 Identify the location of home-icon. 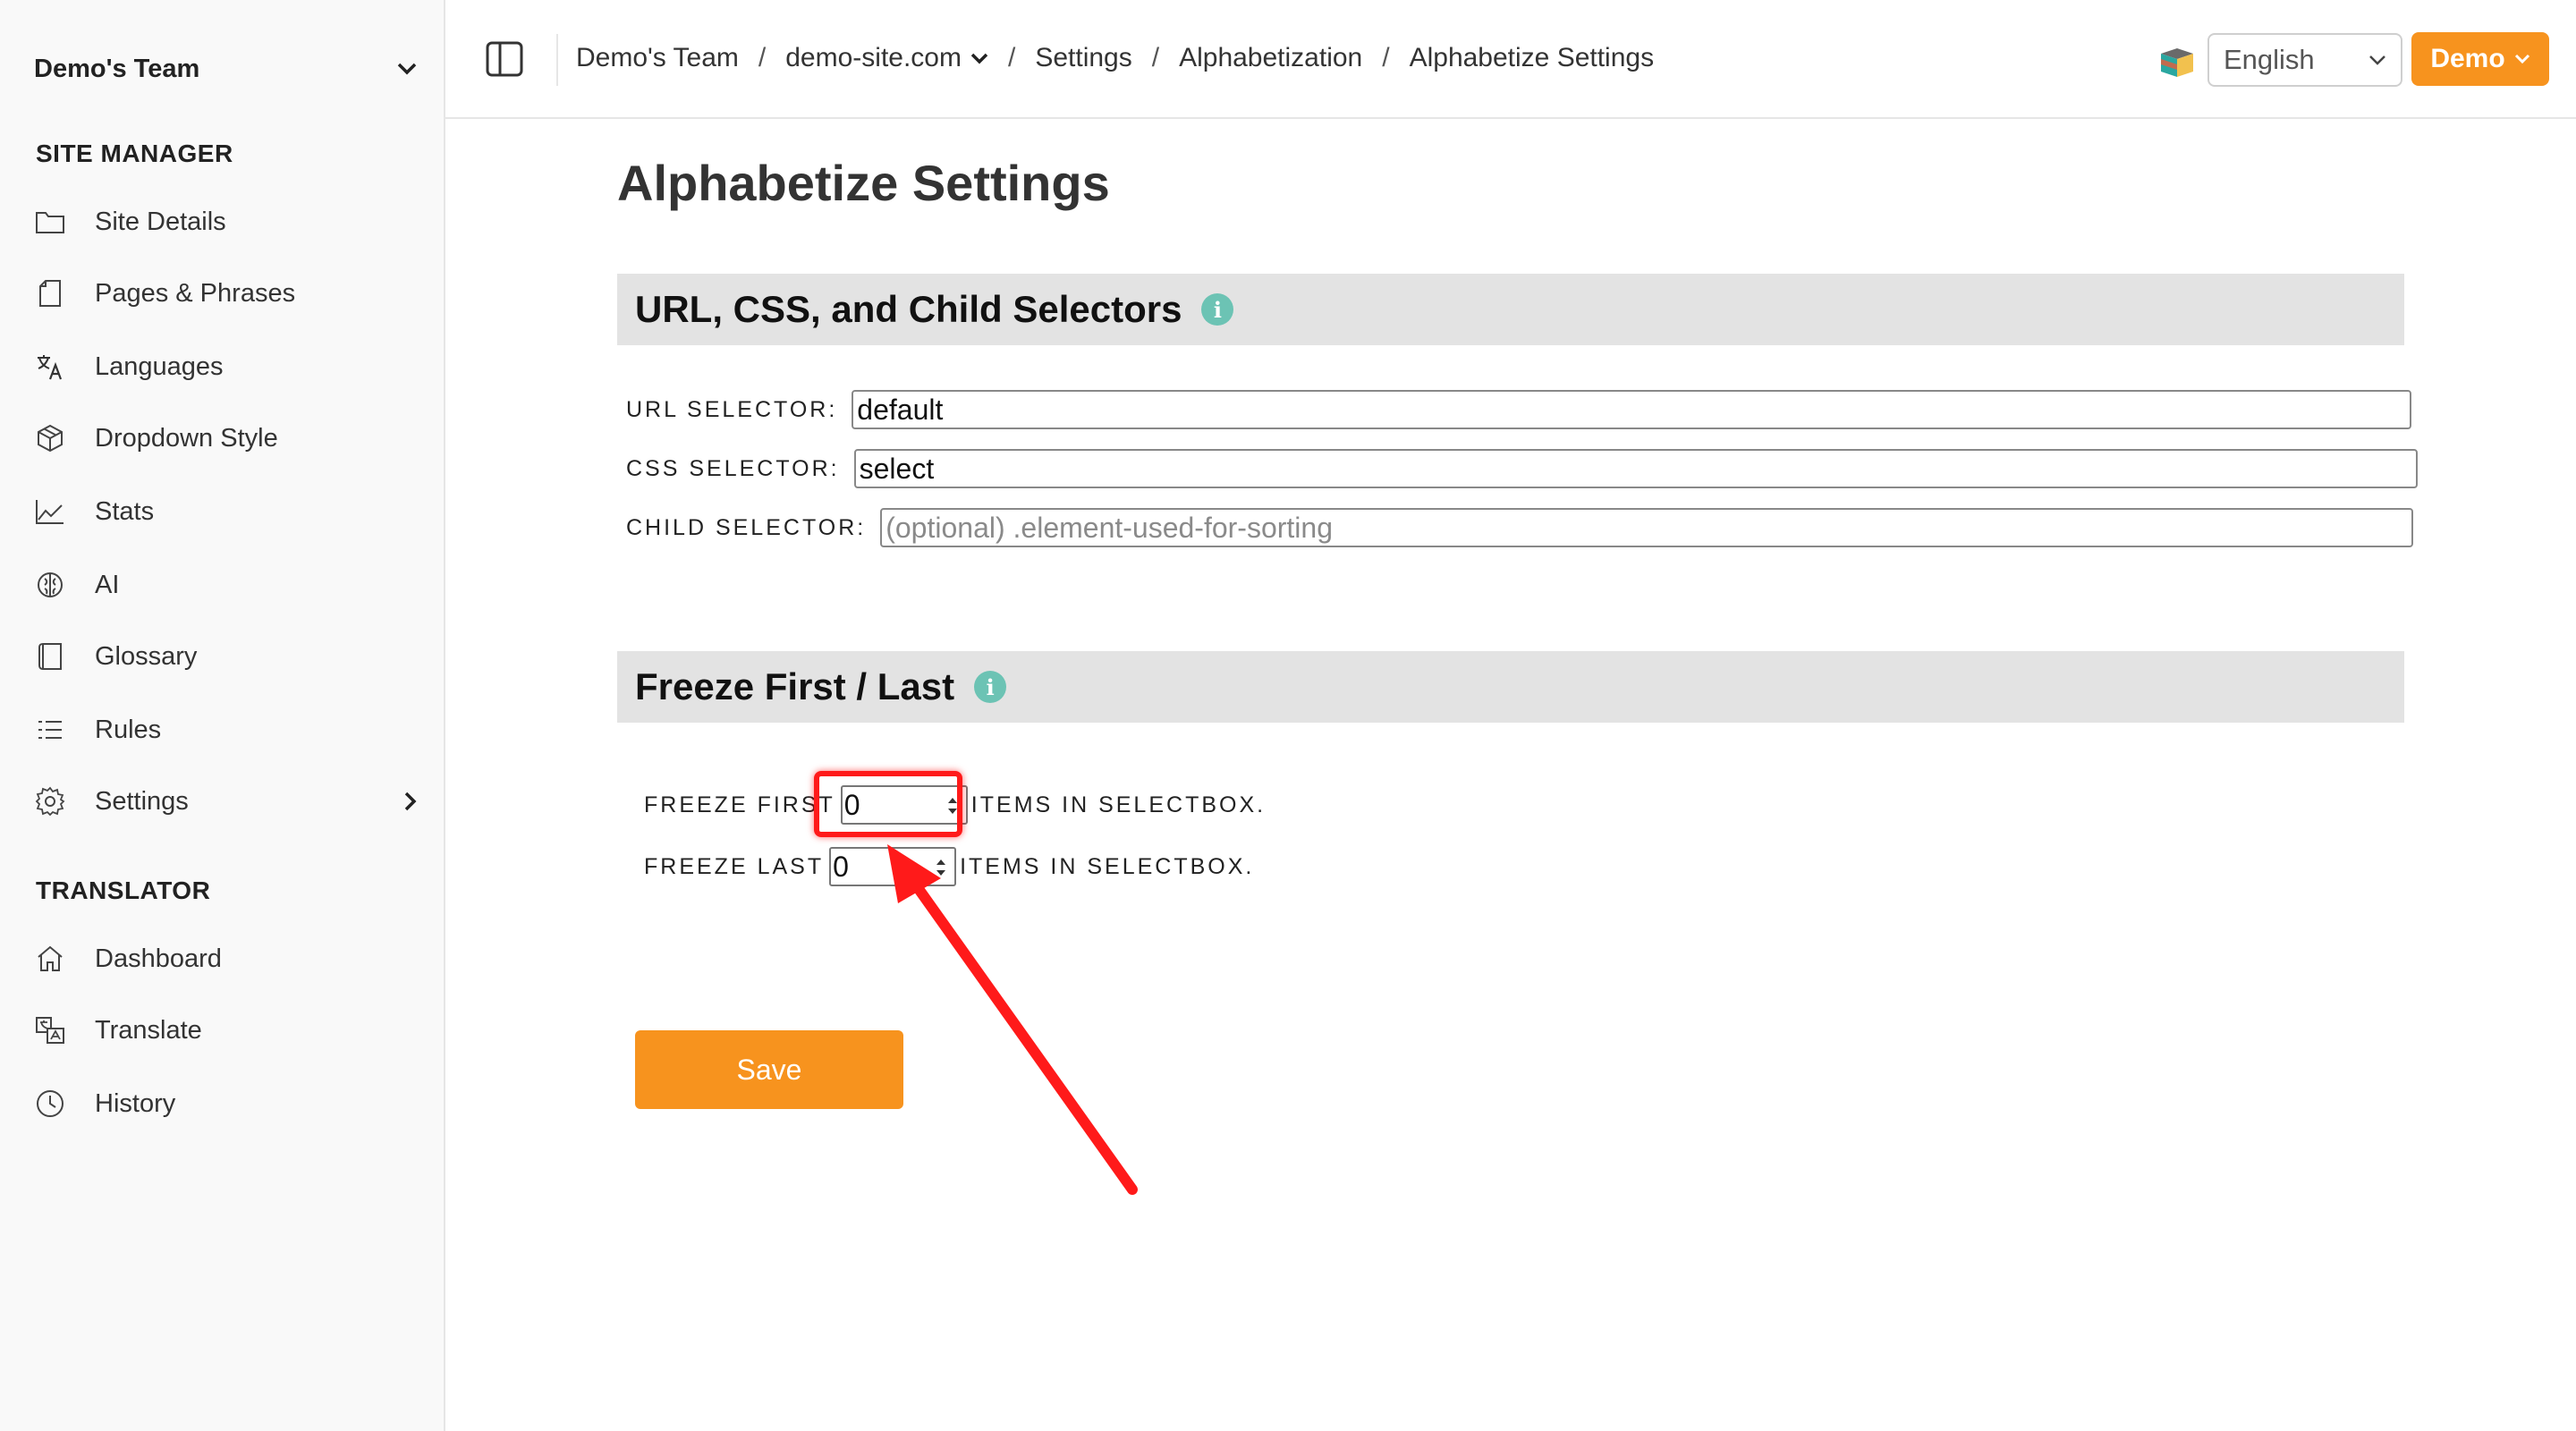
(50, 959).